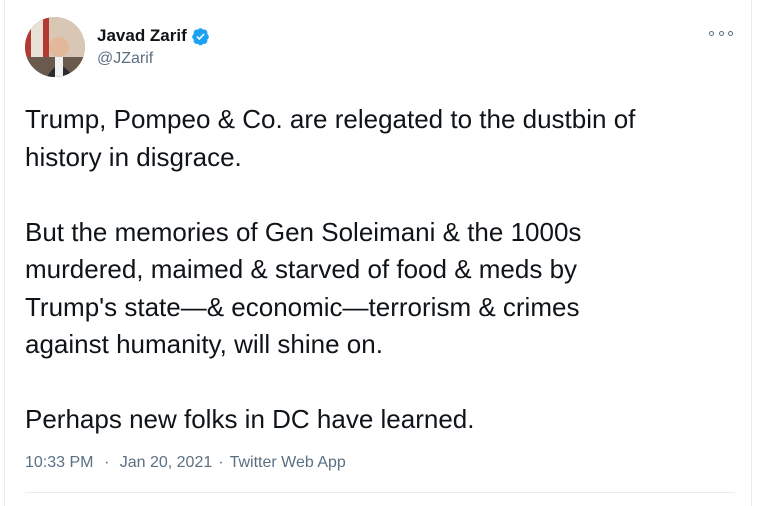 The image size is (759, 506). What do you see at coordinates (166, 462) in the screenshot?
I see `tweet-date: Jan 20, 2021` at bounding box center [166, 462].